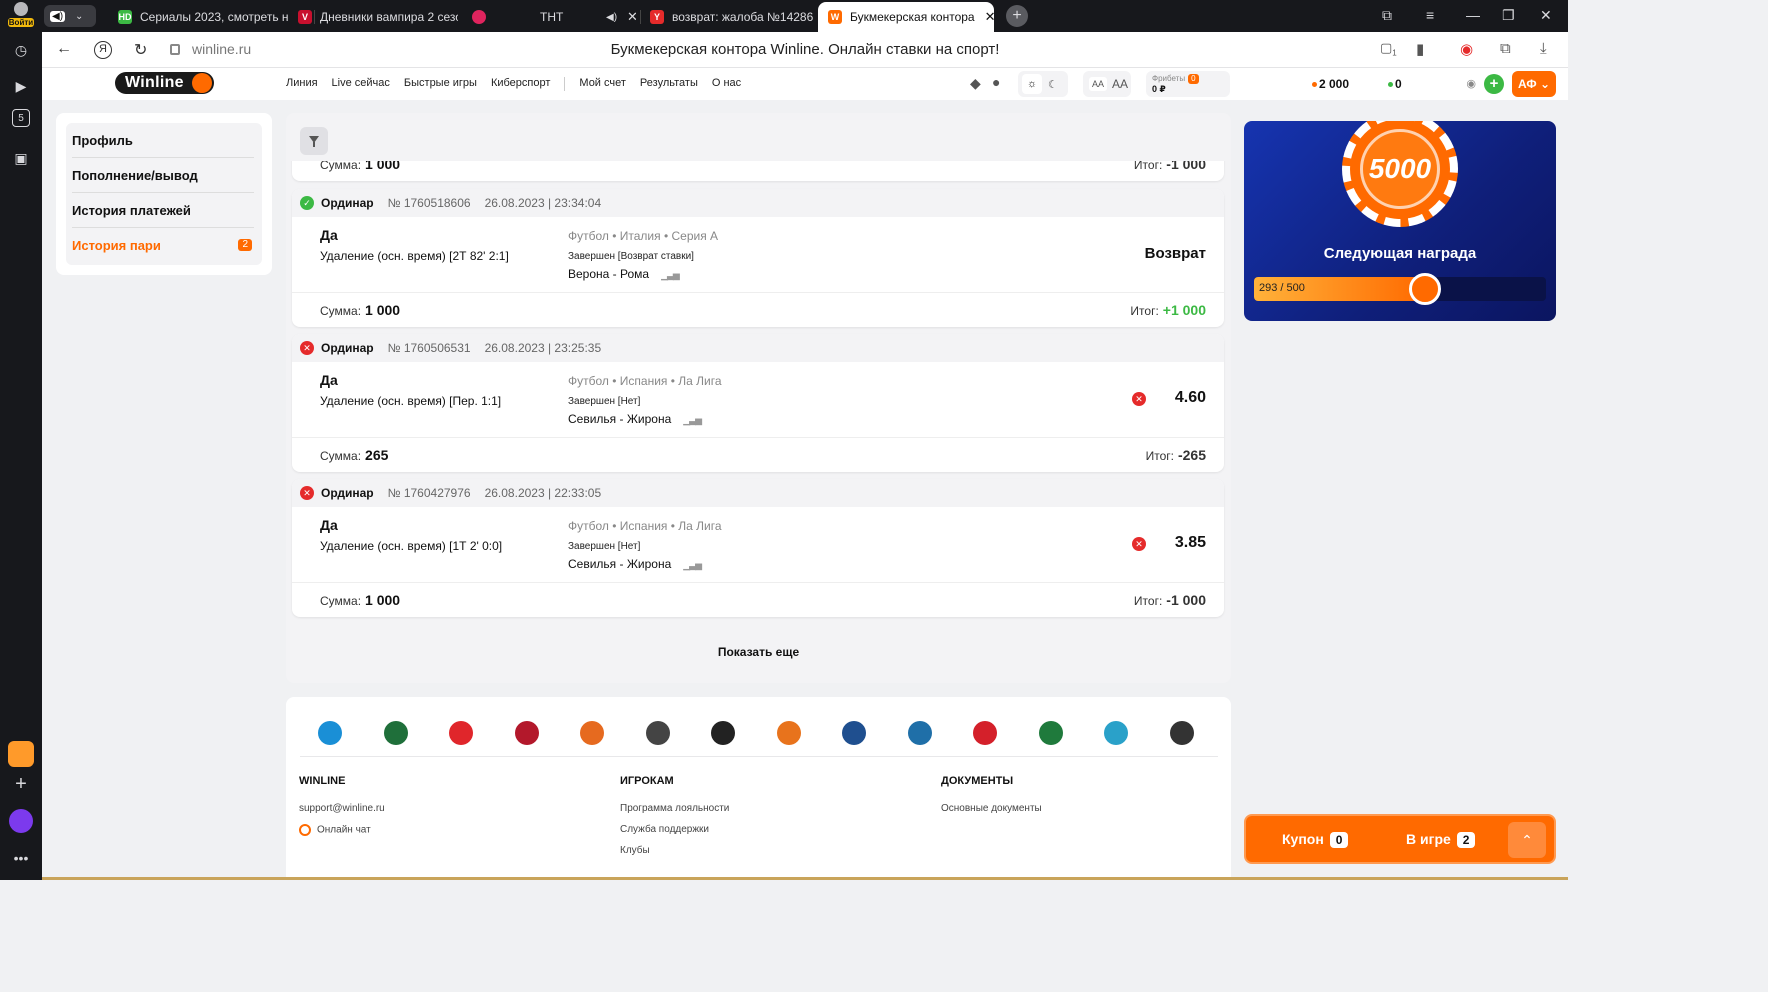  Describe the element at coordinates (1543, 48) in the screenshot. I see `download-icon: ⤓` at that location.